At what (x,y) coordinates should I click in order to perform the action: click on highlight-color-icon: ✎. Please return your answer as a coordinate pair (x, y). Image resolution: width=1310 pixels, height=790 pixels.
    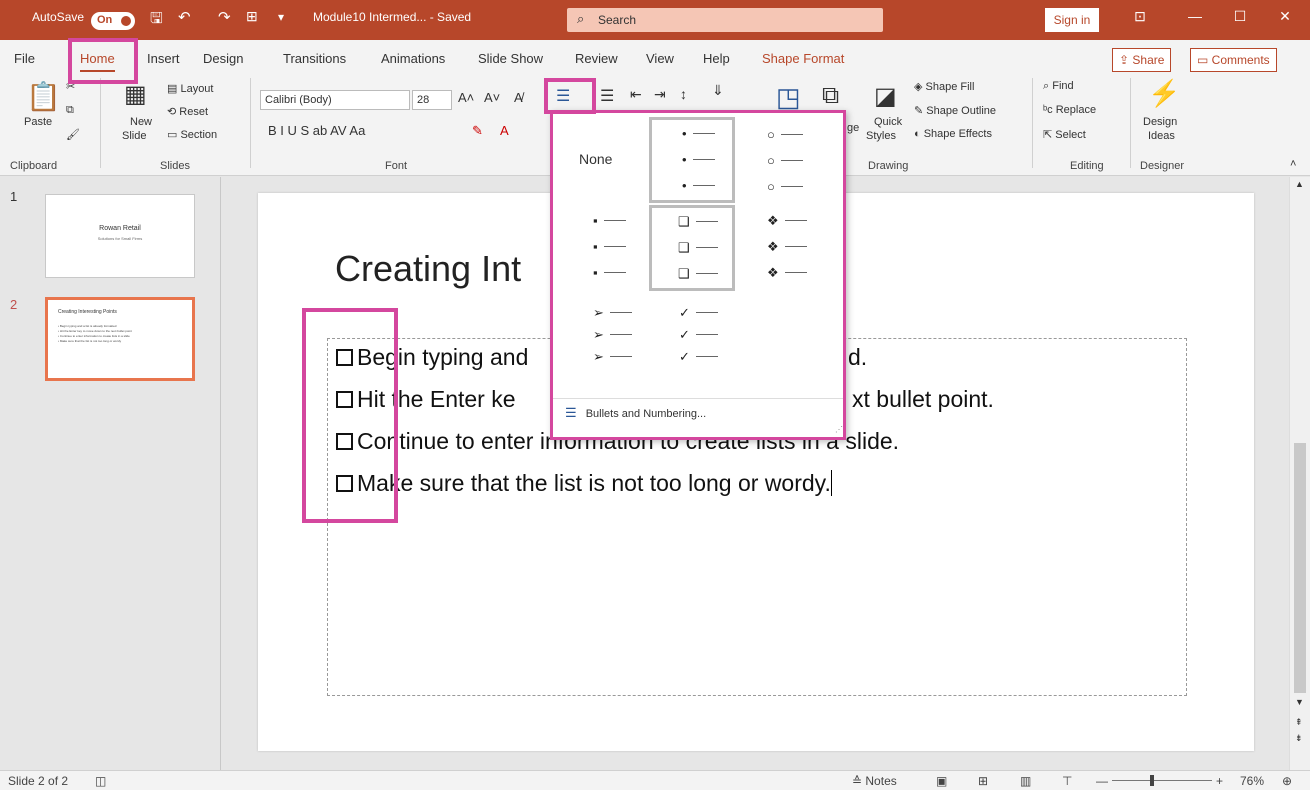
    Looking at the image, I should click on (477, 131).